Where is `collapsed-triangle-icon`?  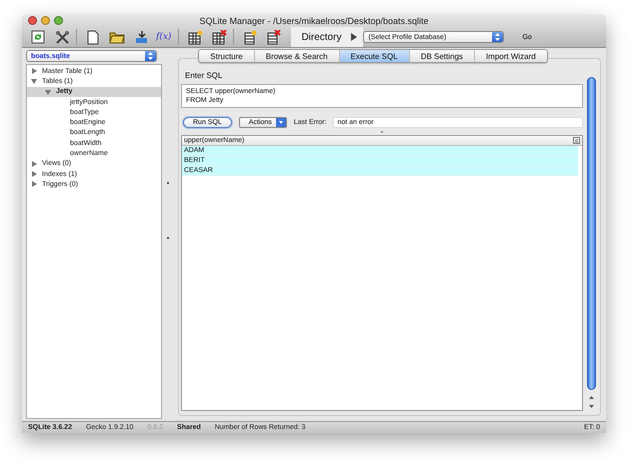
collapsed-triangle-icon is located at coordinates (34, 71).